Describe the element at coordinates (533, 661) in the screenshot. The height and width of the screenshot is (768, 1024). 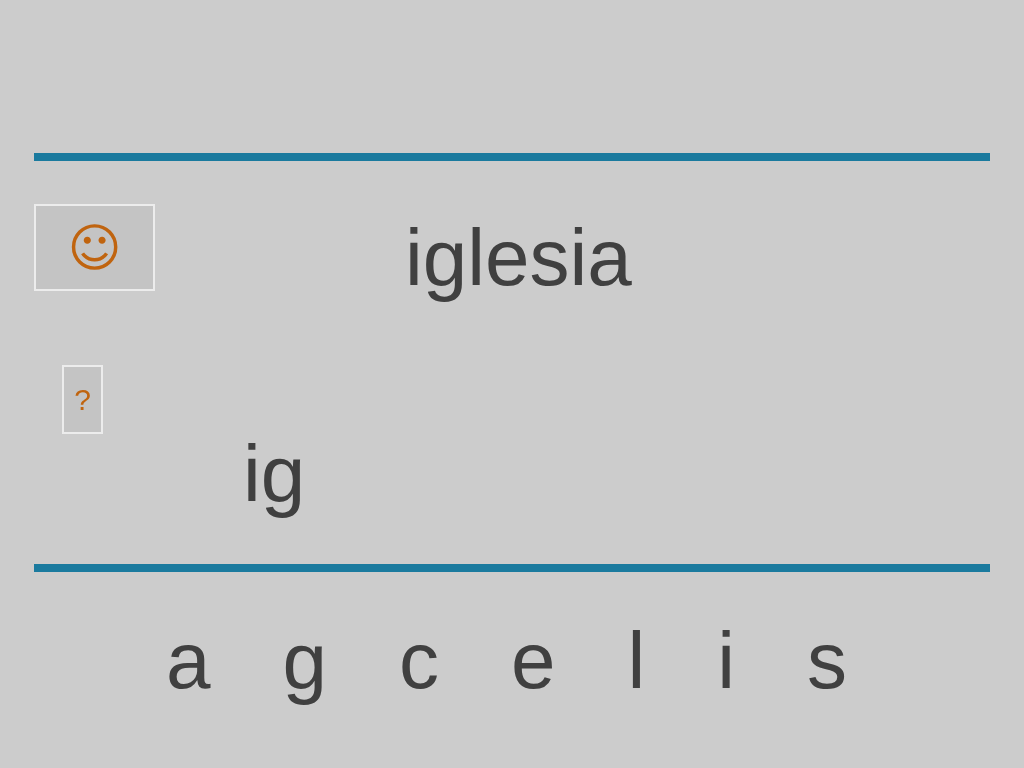
I see `letter-tile: e` at that location.